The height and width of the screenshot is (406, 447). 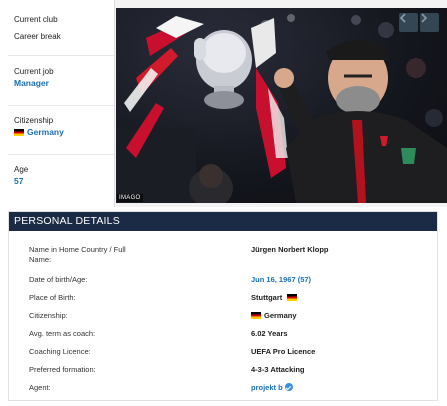 I want to click on current-club-box: Current club Career break, so click(x=61, y=32).